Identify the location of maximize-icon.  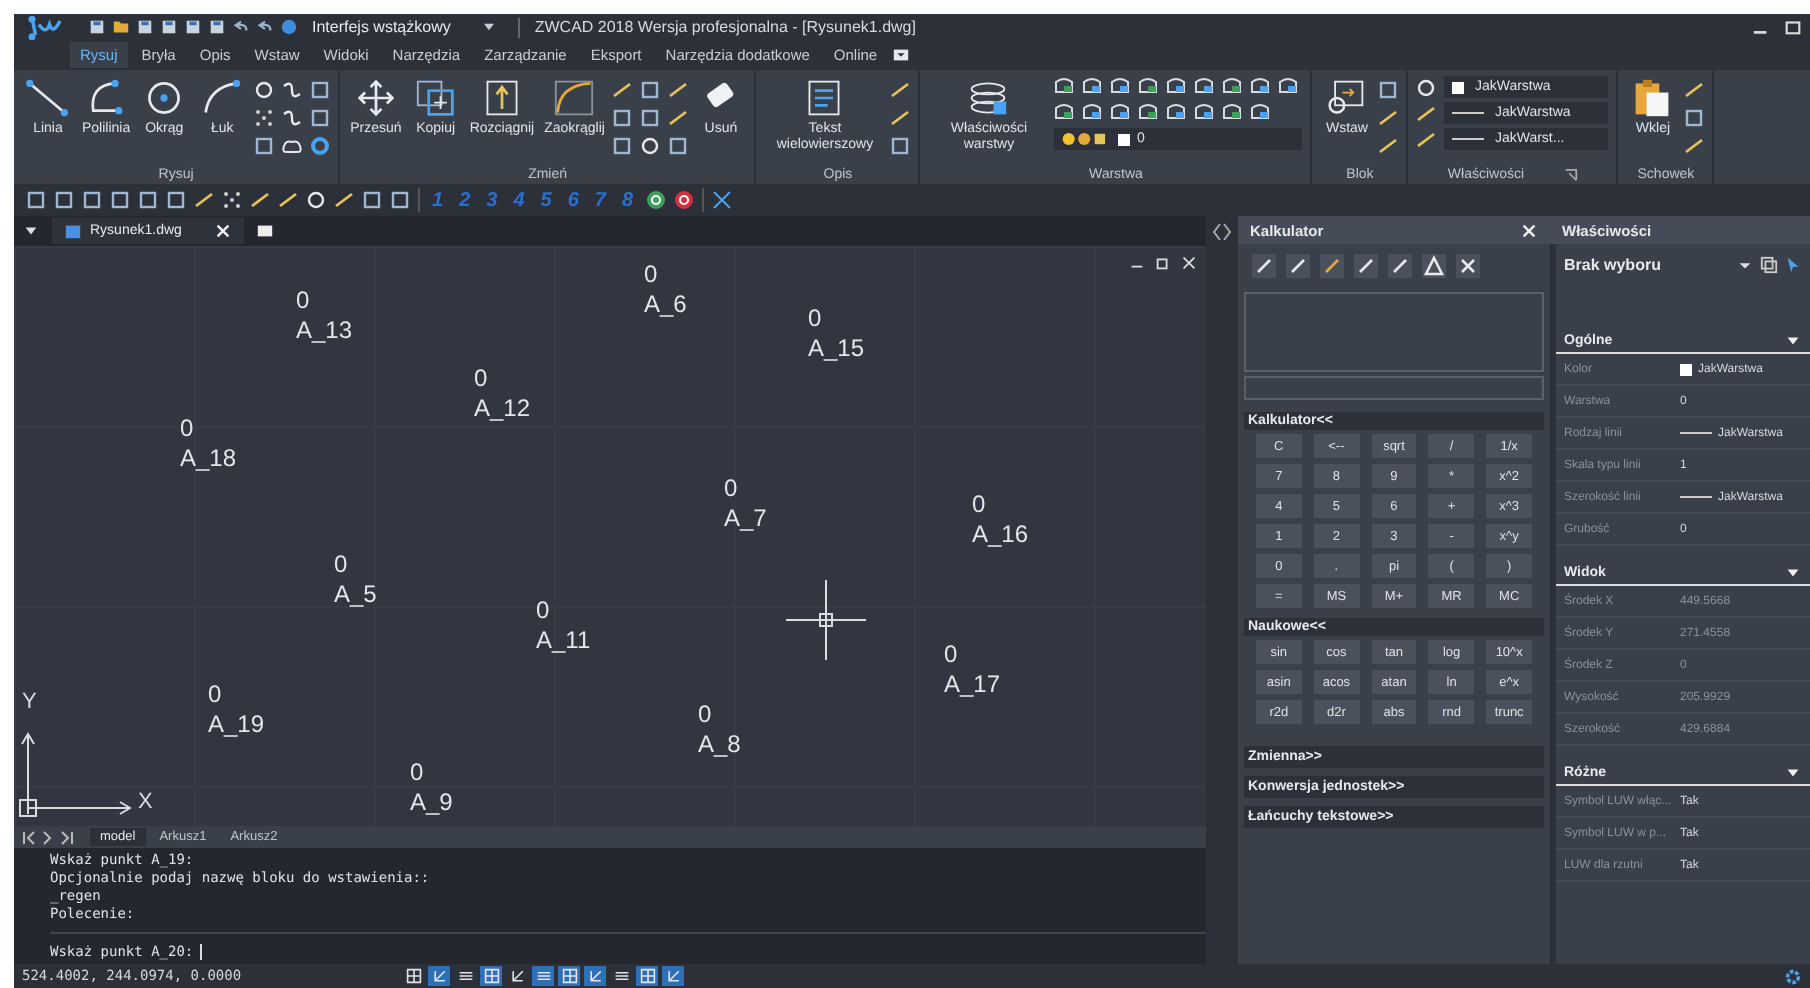
(1793, 27).